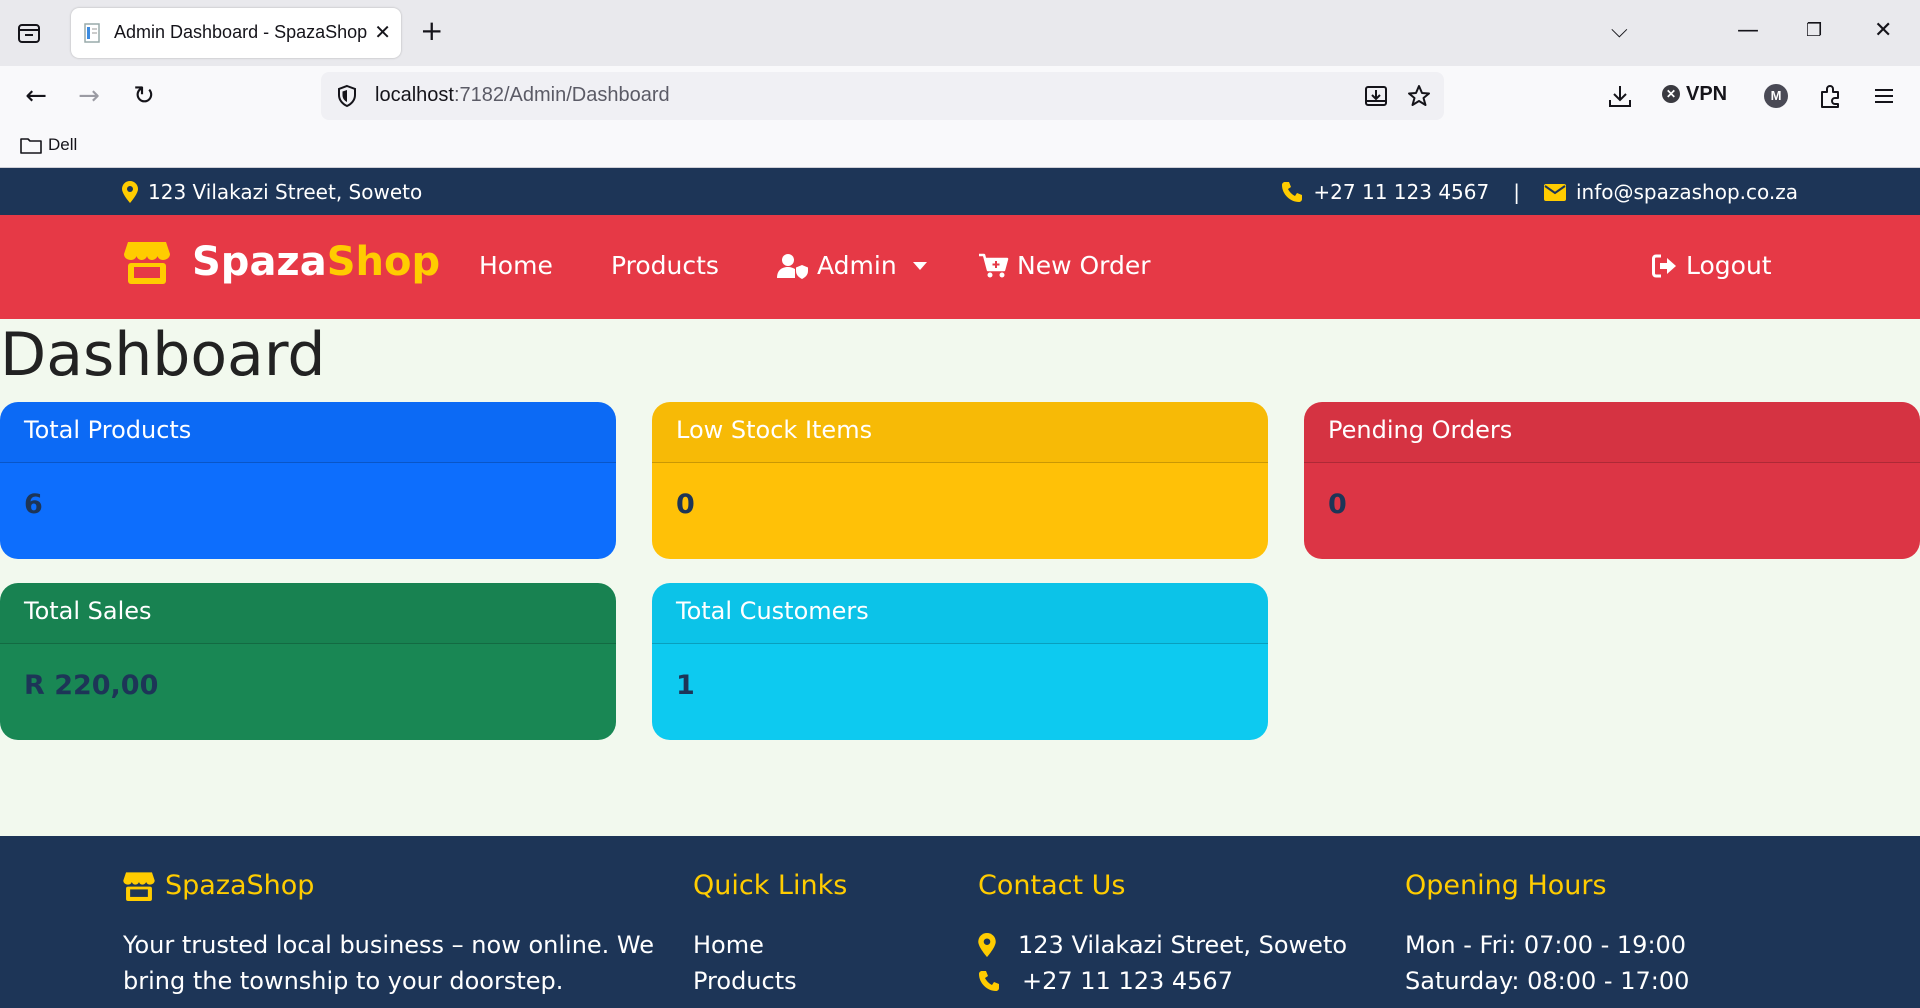 The image size is (1920, 1008). I want to click on card-header: Total Sales, so click(308, 613).